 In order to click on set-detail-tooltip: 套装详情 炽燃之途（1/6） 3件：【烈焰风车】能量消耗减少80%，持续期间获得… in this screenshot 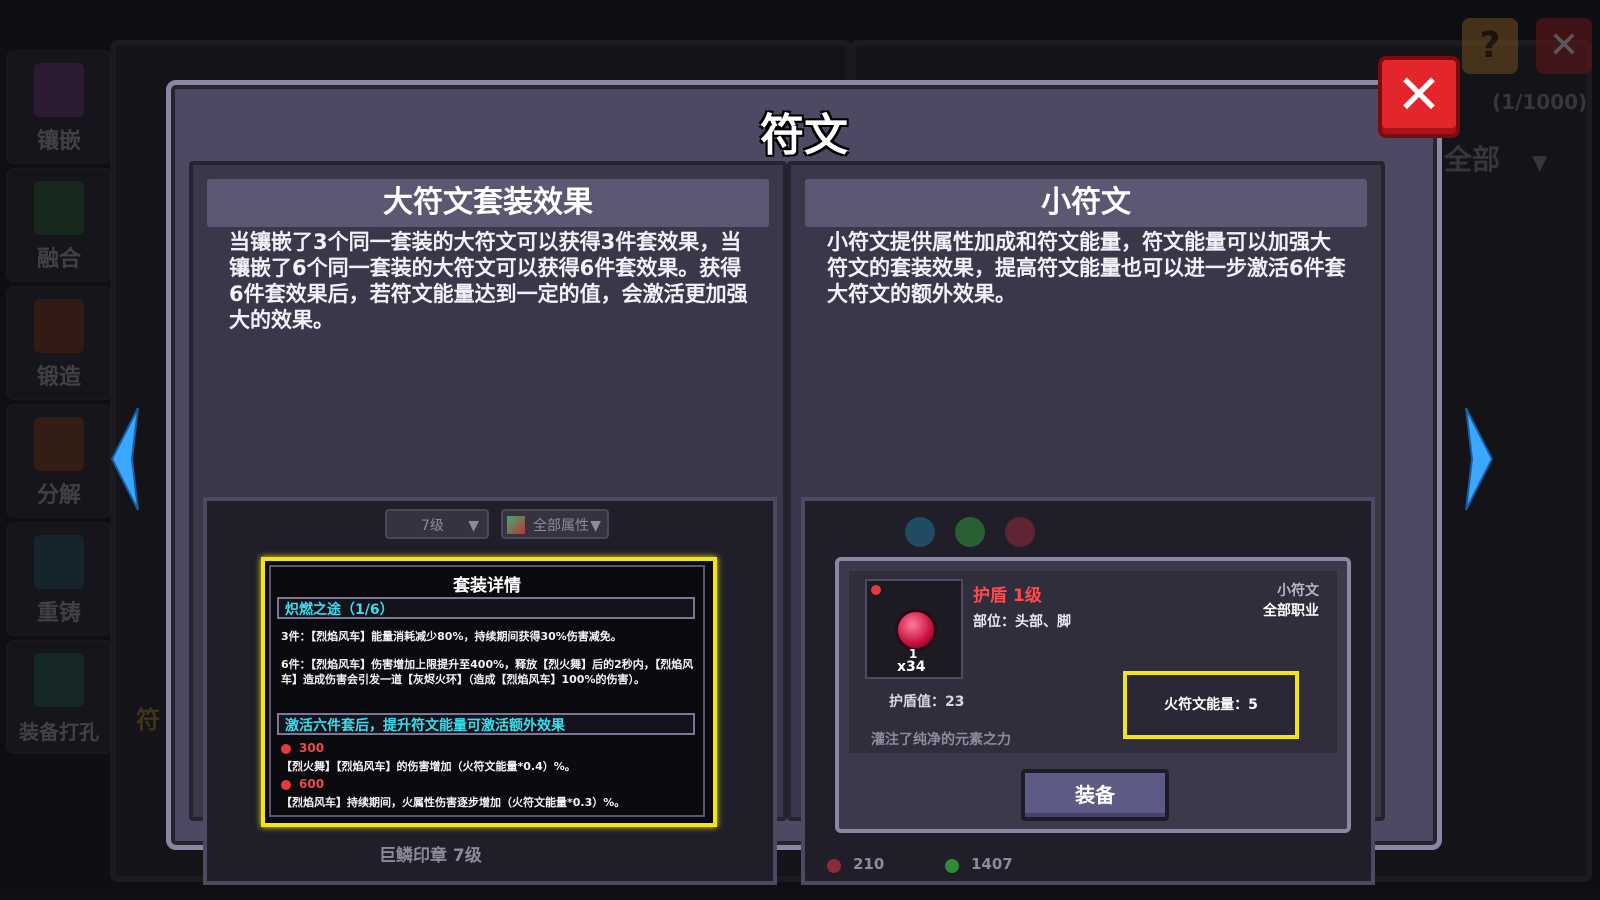, I will do `click(489, 692)`.